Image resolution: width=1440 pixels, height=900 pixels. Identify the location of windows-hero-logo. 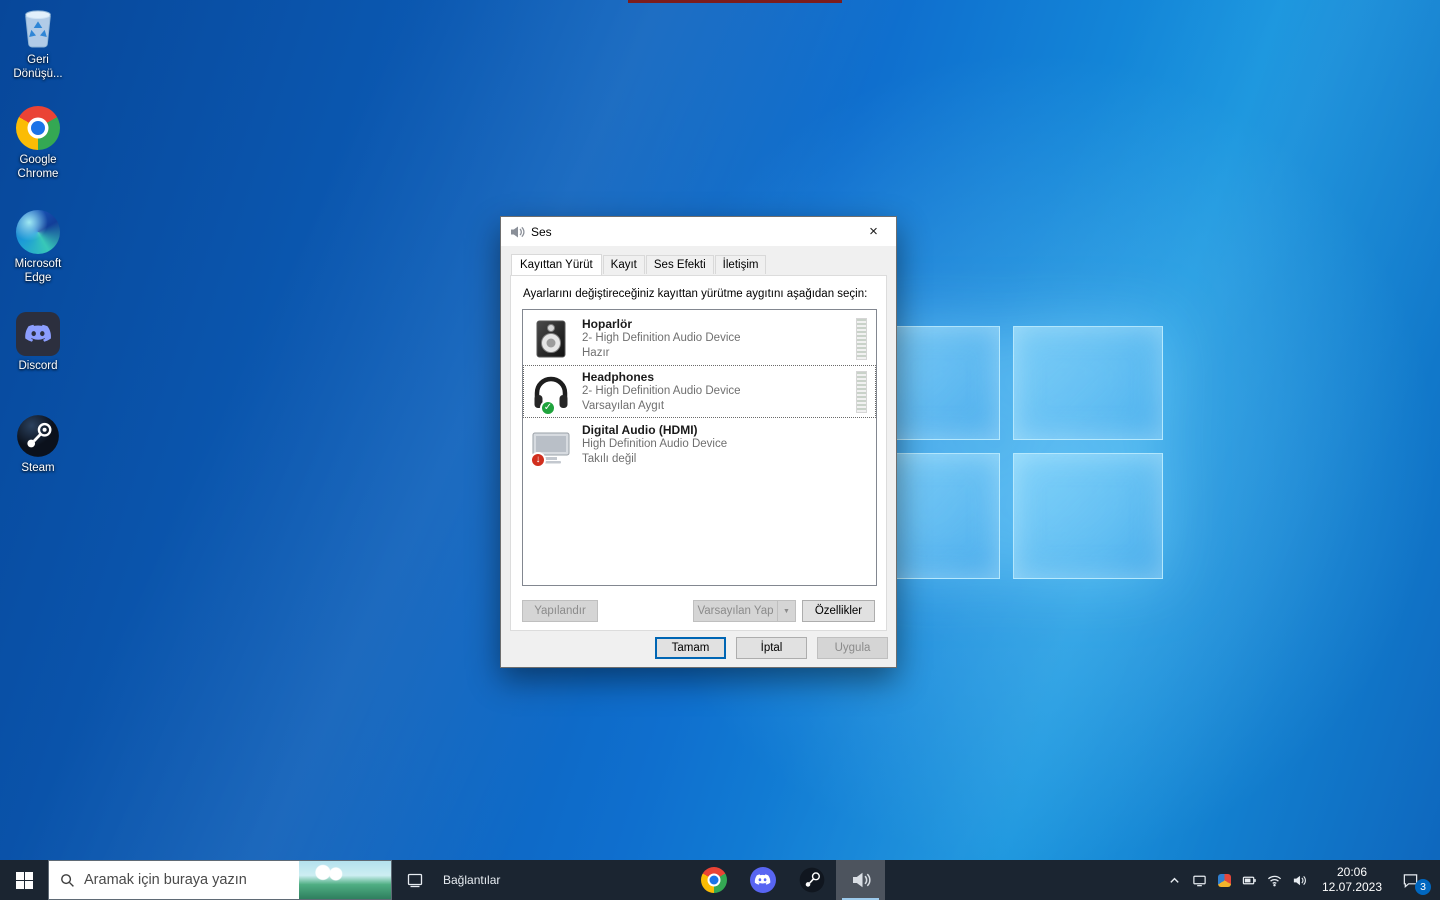
(1023, 454).